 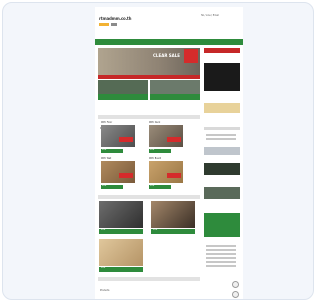 What do you see at coordinates (222, 50) in the screenshot?
I see `sidebar-header` at bounding box center [222, 50].